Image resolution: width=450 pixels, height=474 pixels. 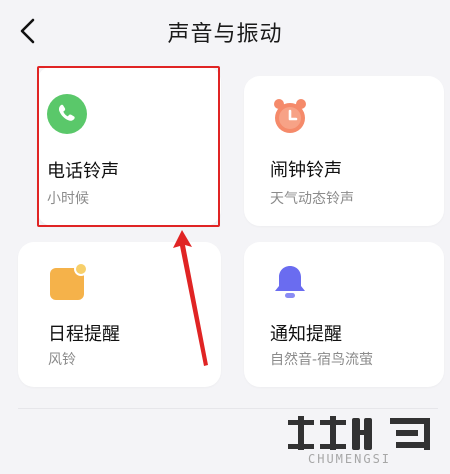 What do you see at coordinates (312, 199) in the screenshot?
I see `card-value: 天气动态铃声` at bounding box center [312, 199].